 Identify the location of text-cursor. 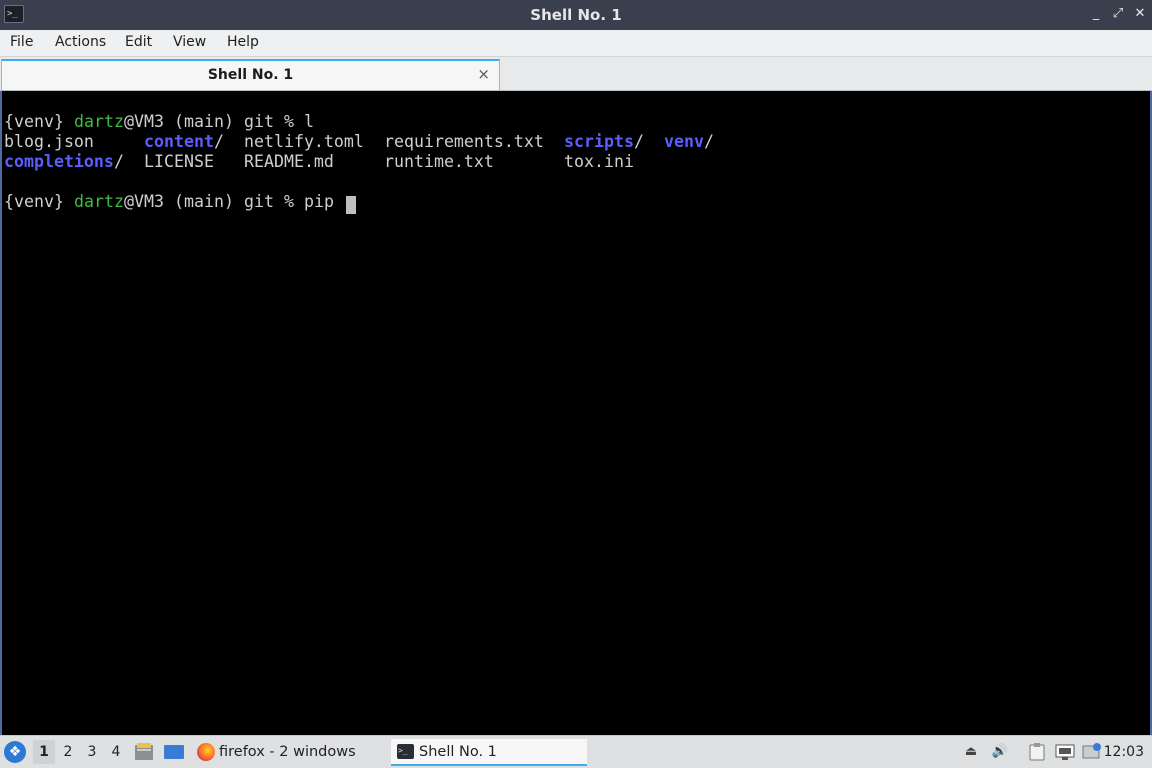
(351, 205).